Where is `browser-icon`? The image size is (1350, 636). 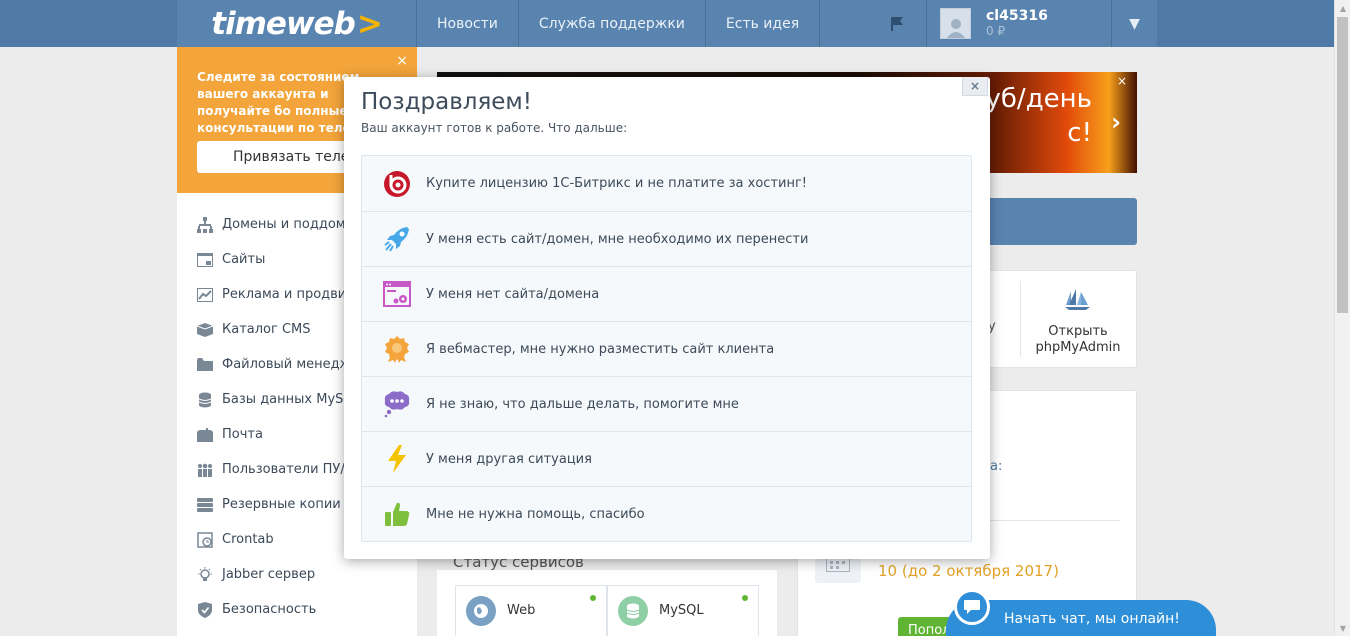
browser-icon is located at coordinates (205, 260).